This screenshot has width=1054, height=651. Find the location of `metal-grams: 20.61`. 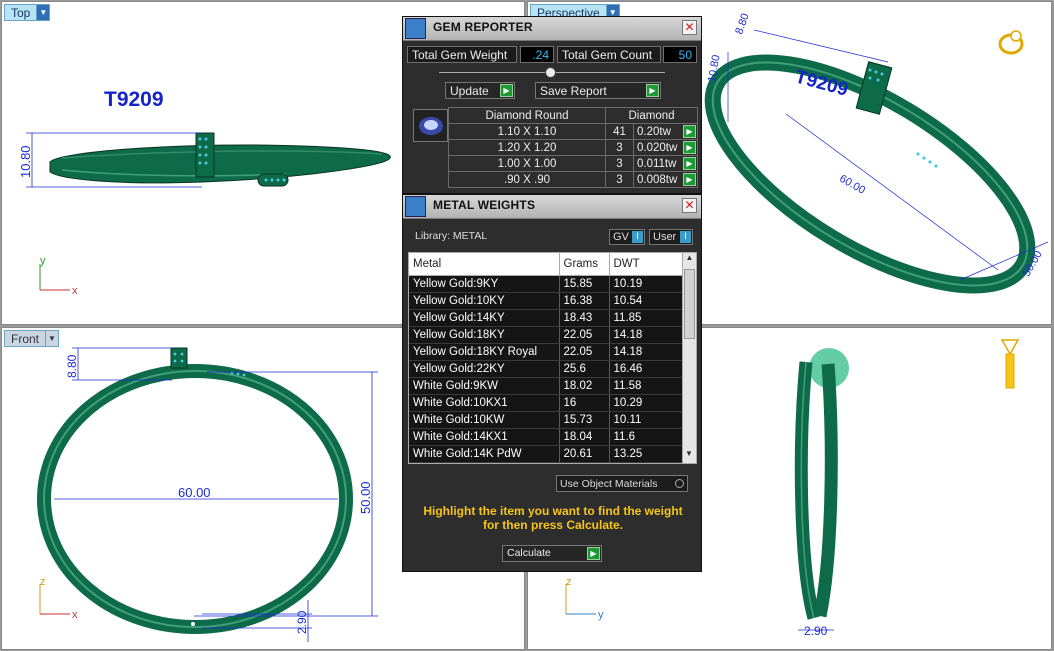

metal-grams: 20.61 is located at coordinates (584, 454).